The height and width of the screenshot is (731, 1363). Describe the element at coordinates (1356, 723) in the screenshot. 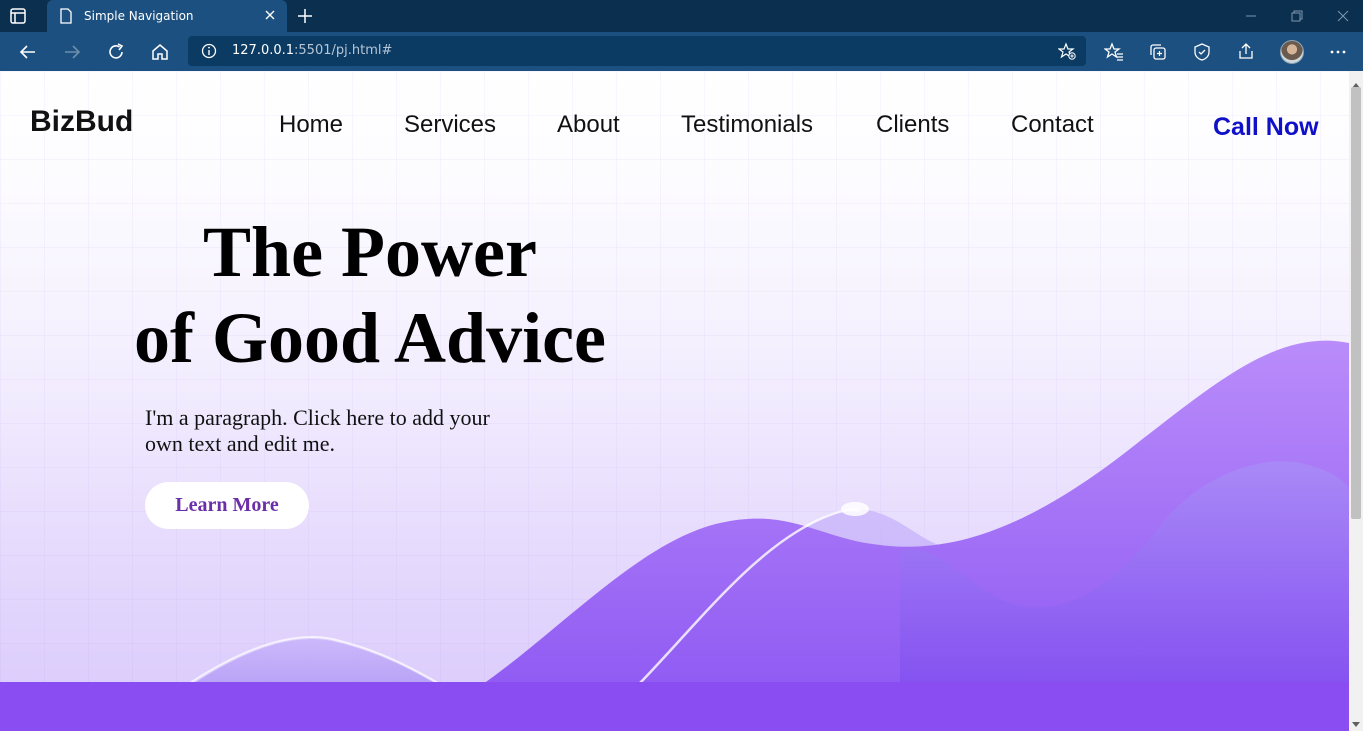

I see `scroll-down-icon` at that location.